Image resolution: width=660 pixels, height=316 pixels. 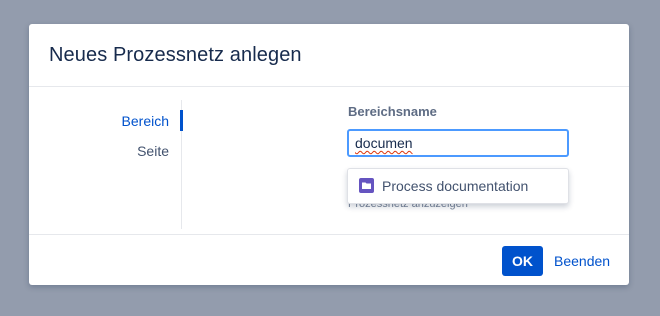 I want to click on suggestion-item: Process documentation, so click(x=458, y=186).